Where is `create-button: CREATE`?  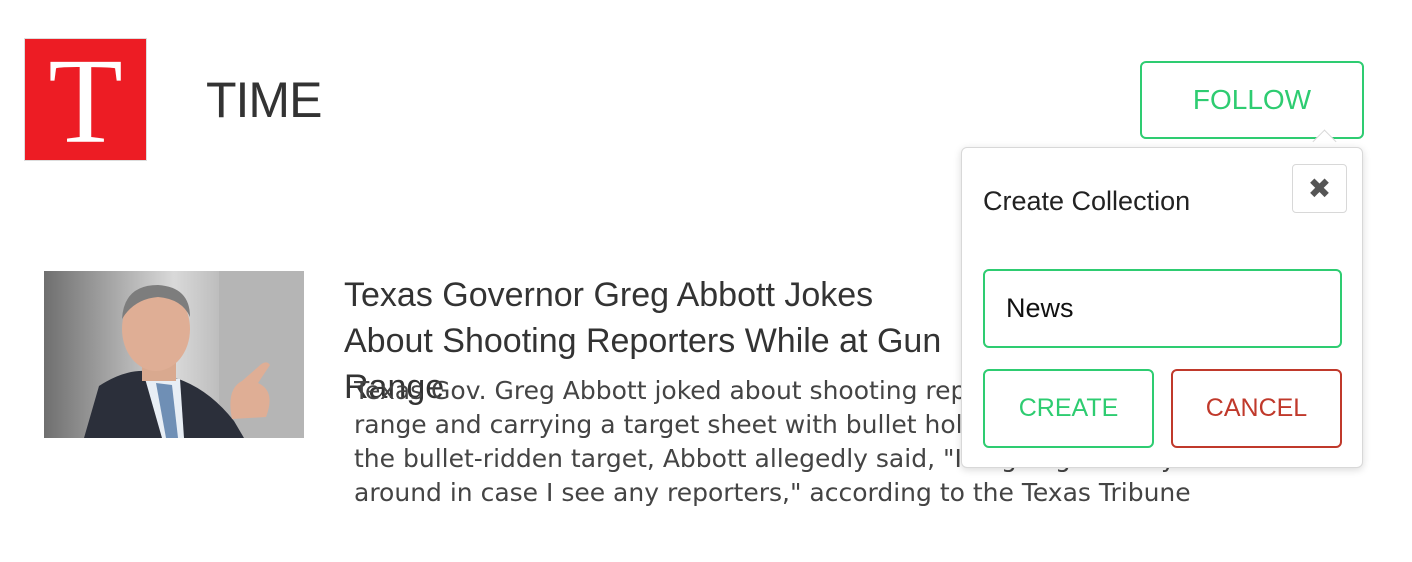 create-button: CREATE is located at coordinates (1068, 408).